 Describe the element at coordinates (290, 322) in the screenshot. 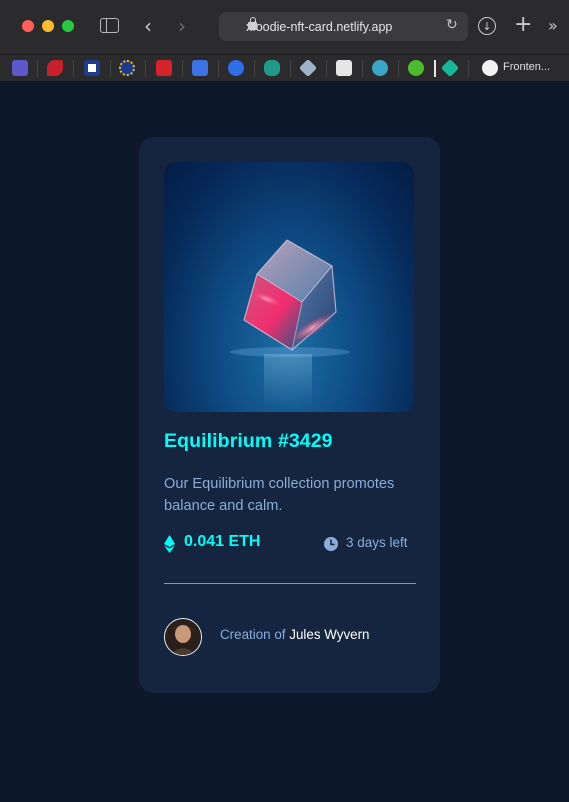

I see `cube-image` at that location.